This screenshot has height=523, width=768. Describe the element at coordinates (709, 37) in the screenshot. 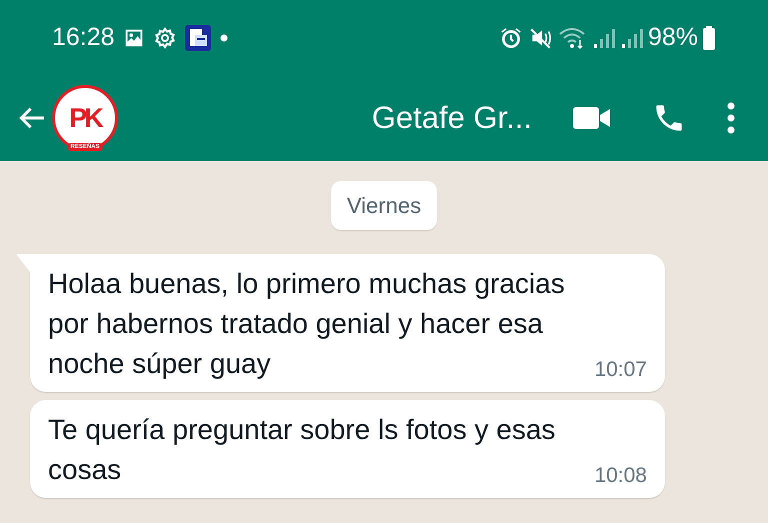

I see `battery-icon` at that location.